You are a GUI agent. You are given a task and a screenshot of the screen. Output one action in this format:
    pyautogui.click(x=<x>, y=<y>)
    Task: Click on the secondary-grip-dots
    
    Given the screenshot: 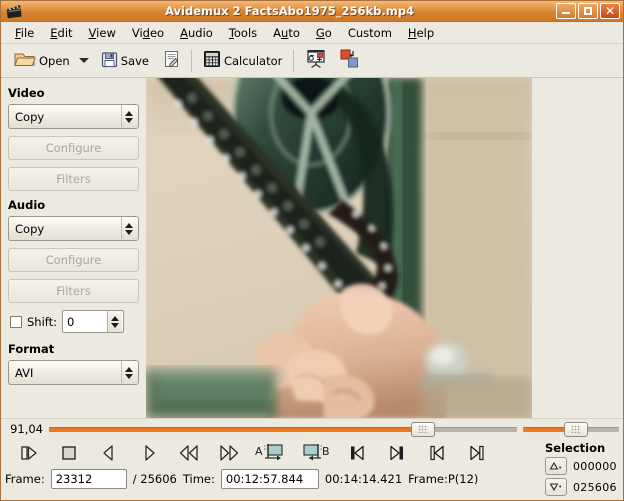 What is the action you would take?
    pyautogui.click(x=575, y=429)
    